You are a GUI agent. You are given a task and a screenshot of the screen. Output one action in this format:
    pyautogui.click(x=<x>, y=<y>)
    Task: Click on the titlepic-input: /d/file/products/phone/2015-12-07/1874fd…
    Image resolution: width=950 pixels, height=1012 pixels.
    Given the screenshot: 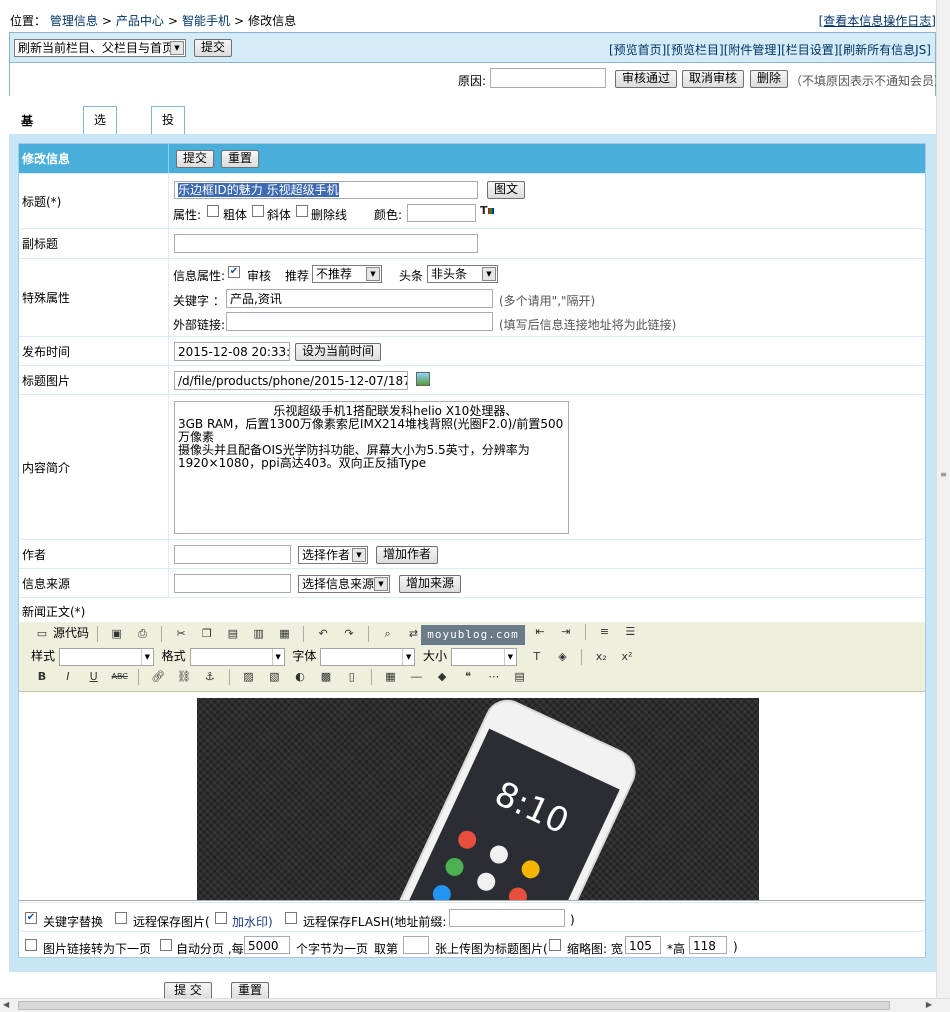 What is the action you would take?
    pyautogui.click(x=291, y=380)
    